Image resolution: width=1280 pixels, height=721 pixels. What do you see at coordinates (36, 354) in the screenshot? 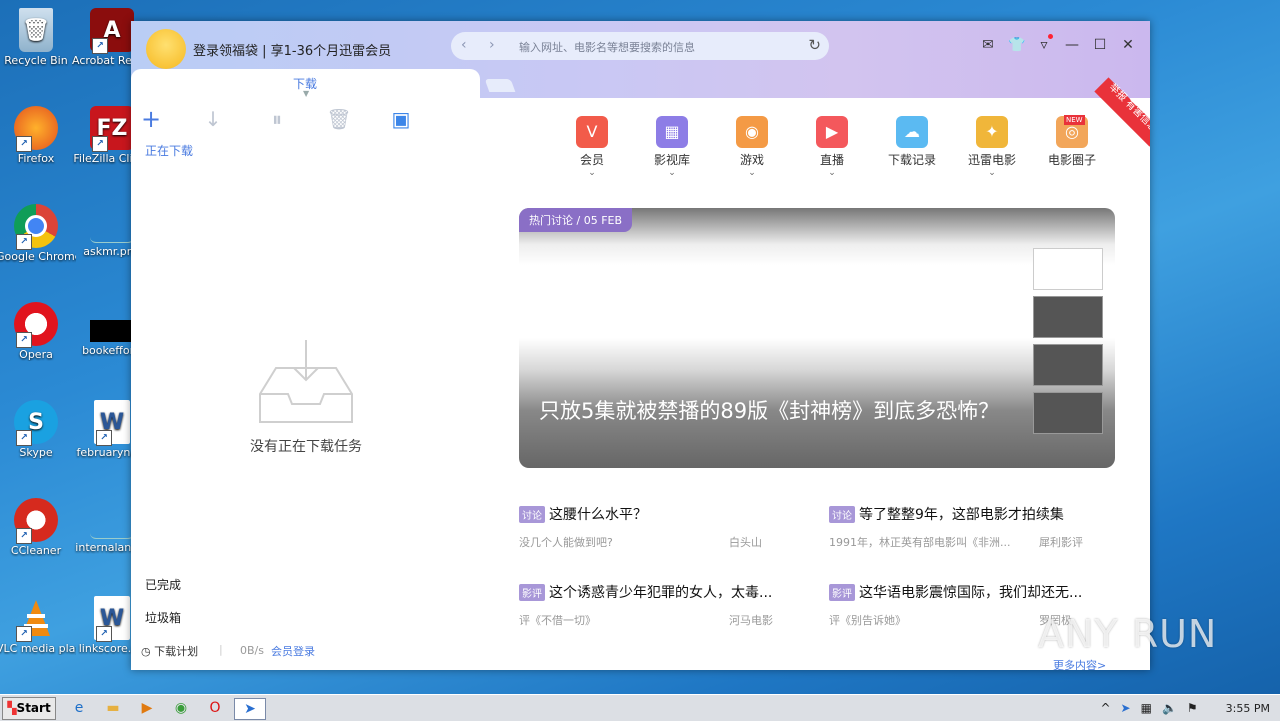
I see `desktop-icon-label: Opera` at bounding box center [36, 354].